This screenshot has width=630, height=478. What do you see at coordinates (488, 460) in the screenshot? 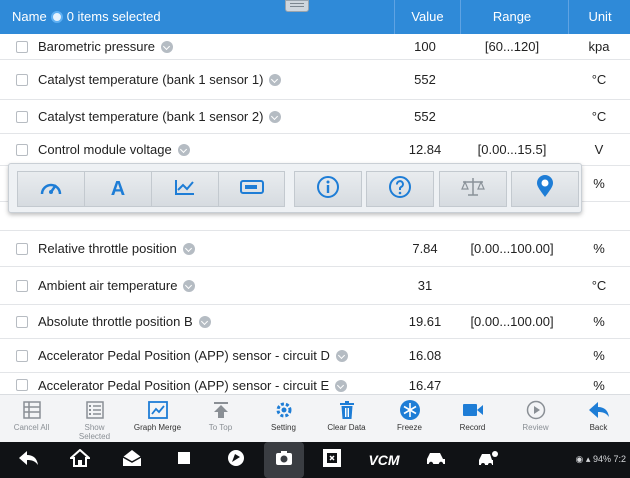
I see `nav-car-repair-button` at bounding box center [488, 460].